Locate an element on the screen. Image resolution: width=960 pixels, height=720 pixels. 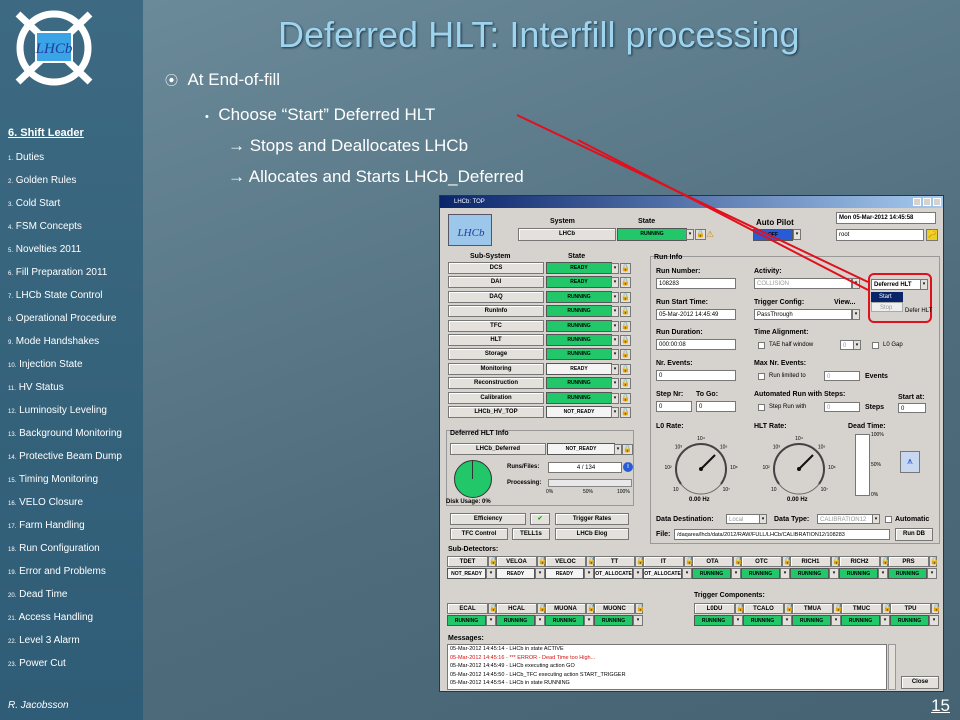
startat-field: 0 is located at coordinates (912, 408).